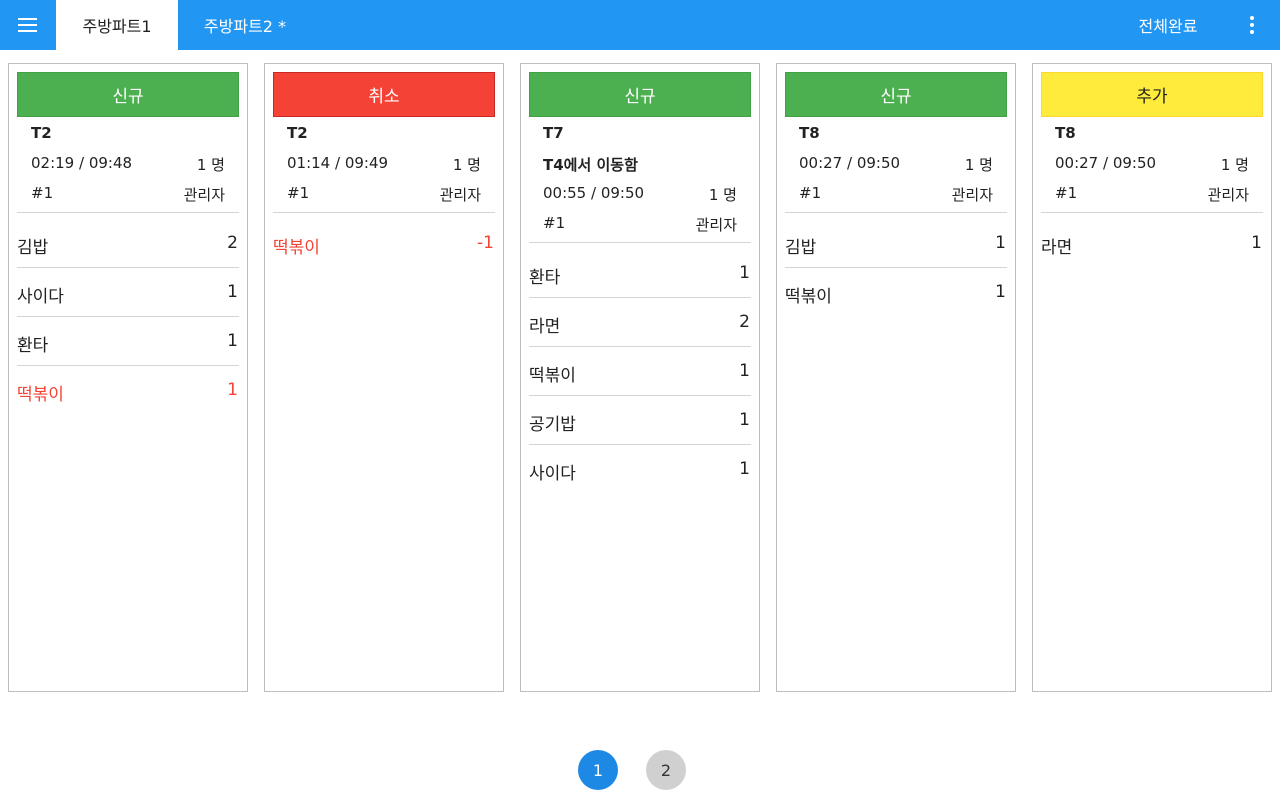  I want to click on tab-kitchen-part-1: 주방파트1, so click(117, 25).